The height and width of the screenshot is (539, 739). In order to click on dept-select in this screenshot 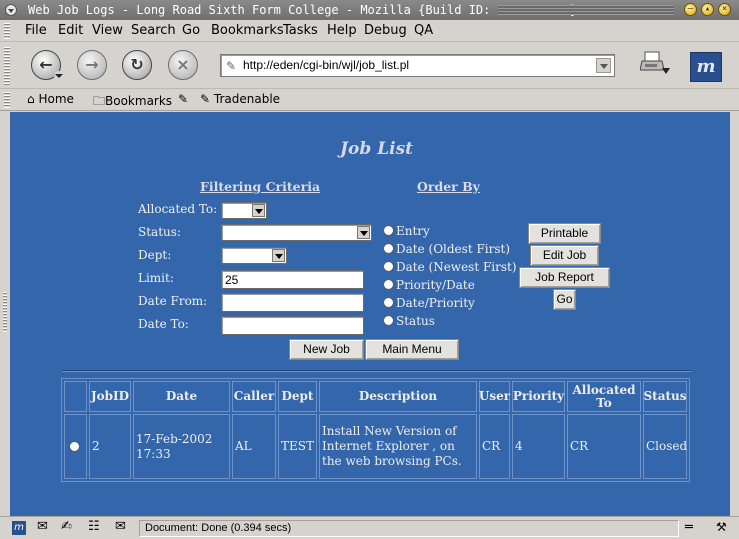, I will do `click(254, 255)`.